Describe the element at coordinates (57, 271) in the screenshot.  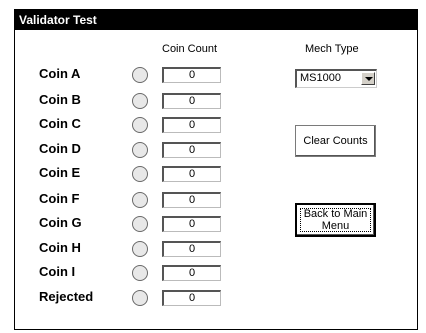
I see `row-label-coin-i: Coin I` at that location.